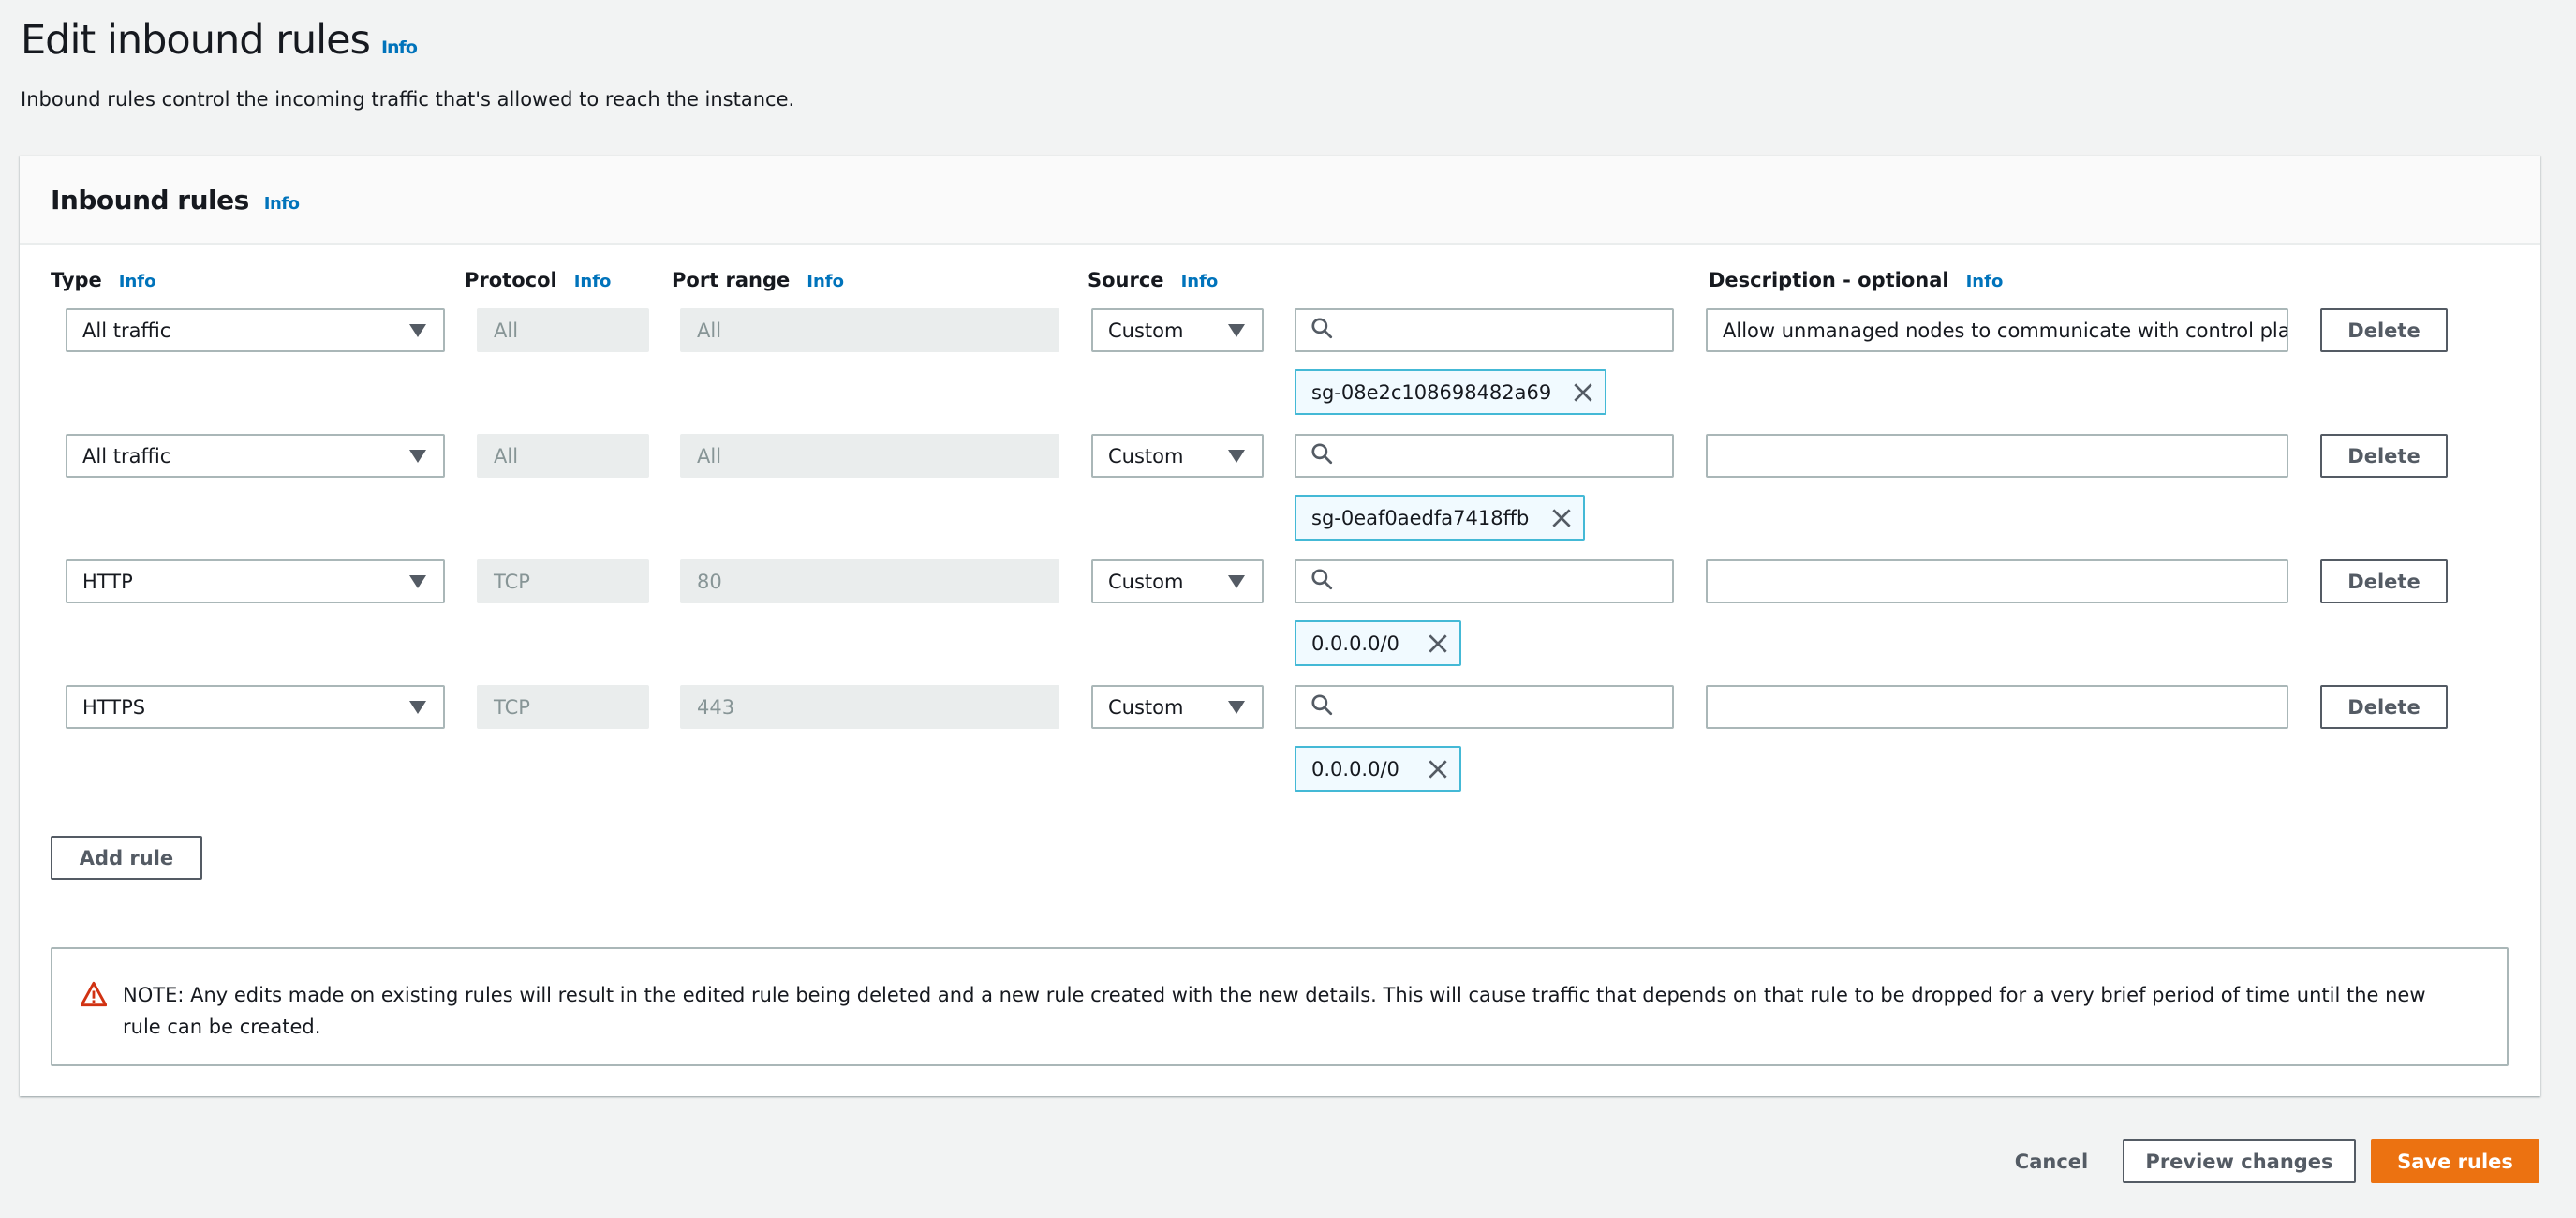  What do you see at coordinates (2239, 1161) in the screenshot?
I see `preview-changes-button: Preview changes` at bounding box center [2239, 1161].